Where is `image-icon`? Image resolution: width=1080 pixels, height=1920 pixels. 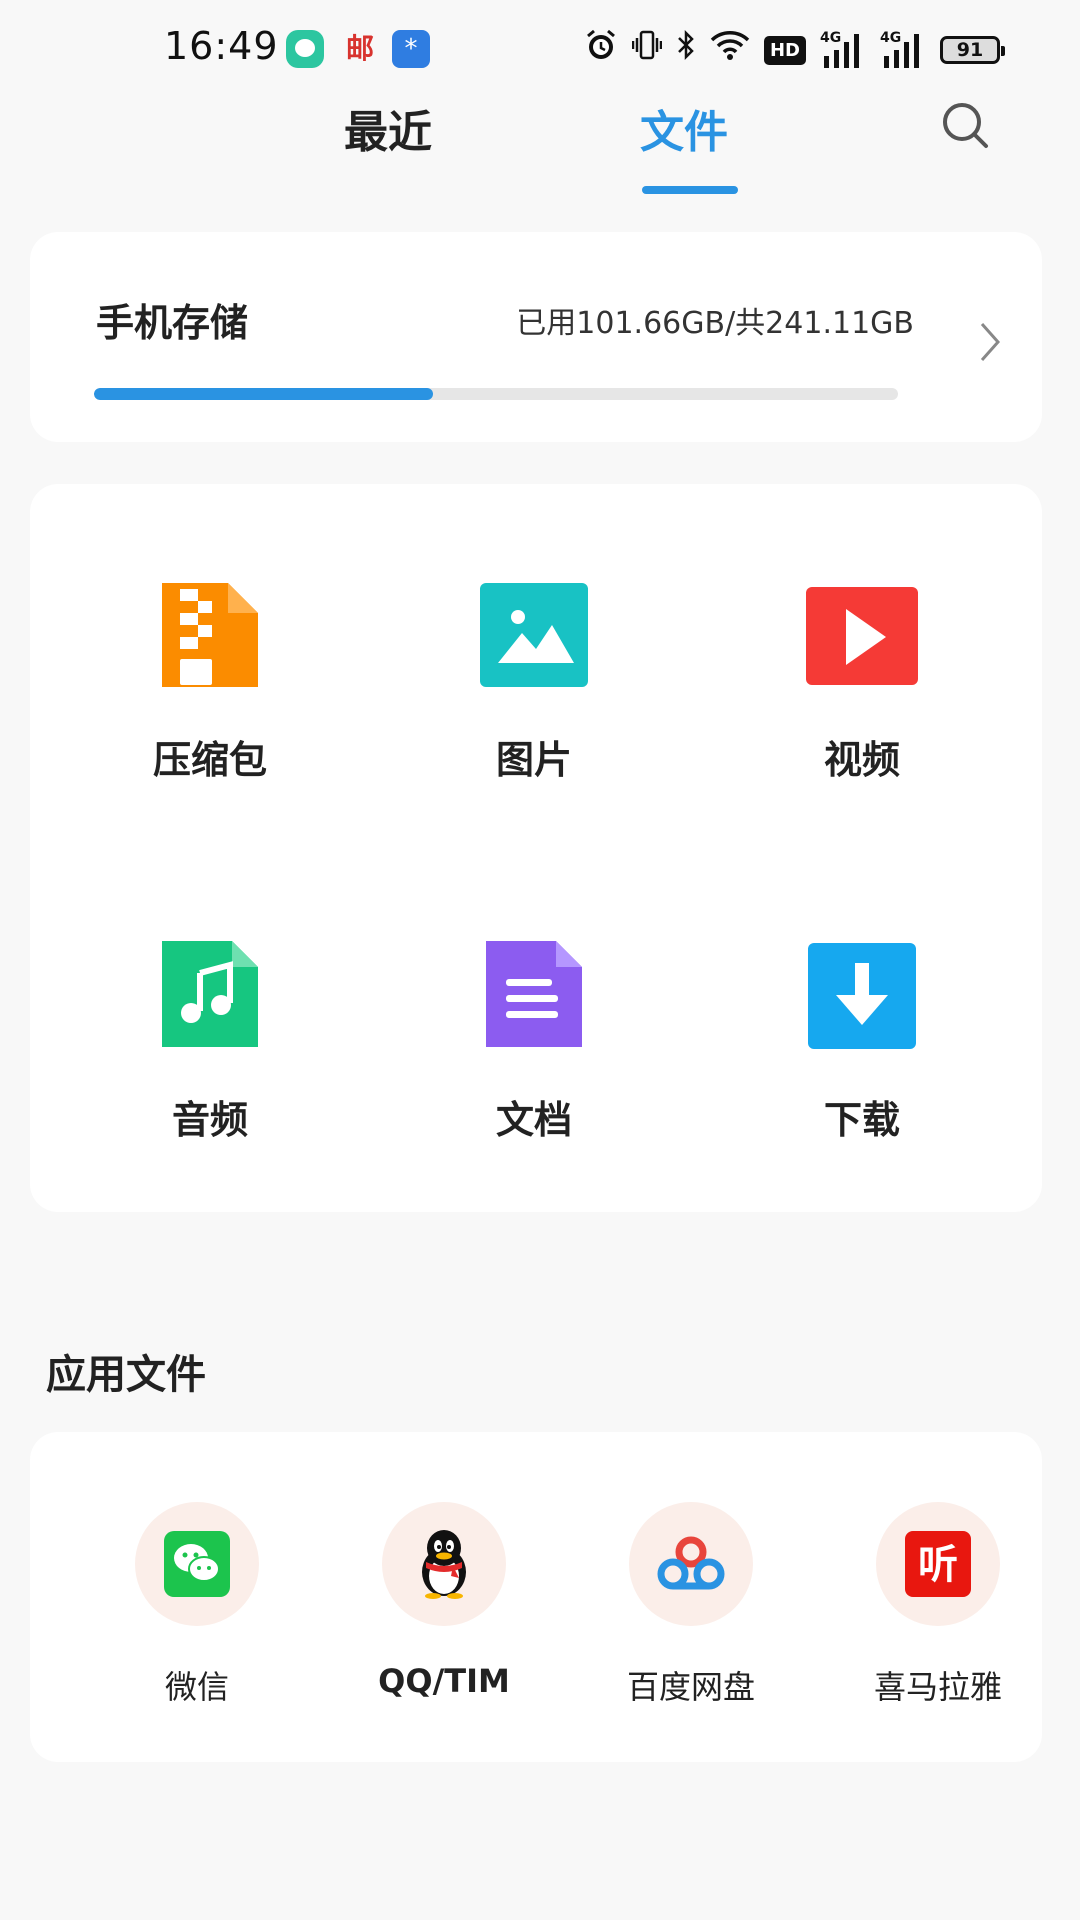 image-icon is located at coordinates (534, 635).